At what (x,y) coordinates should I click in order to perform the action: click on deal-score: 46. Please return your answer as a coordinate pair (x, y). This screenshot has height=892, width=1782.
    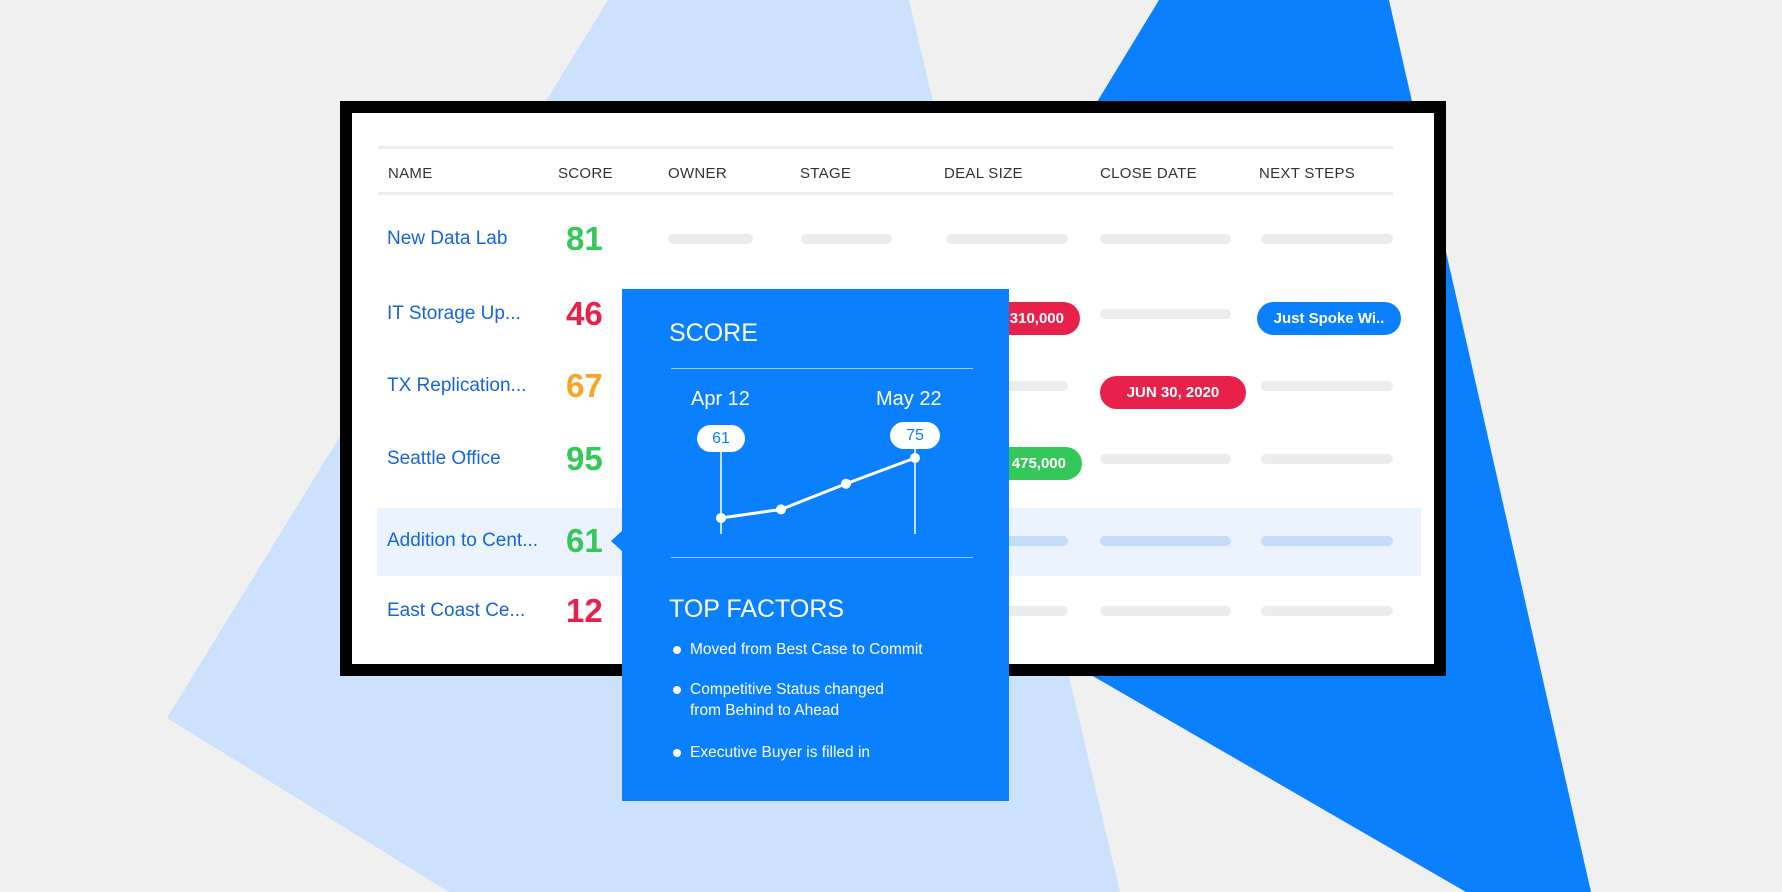
    Looking at the image, I should click on (584, 314).